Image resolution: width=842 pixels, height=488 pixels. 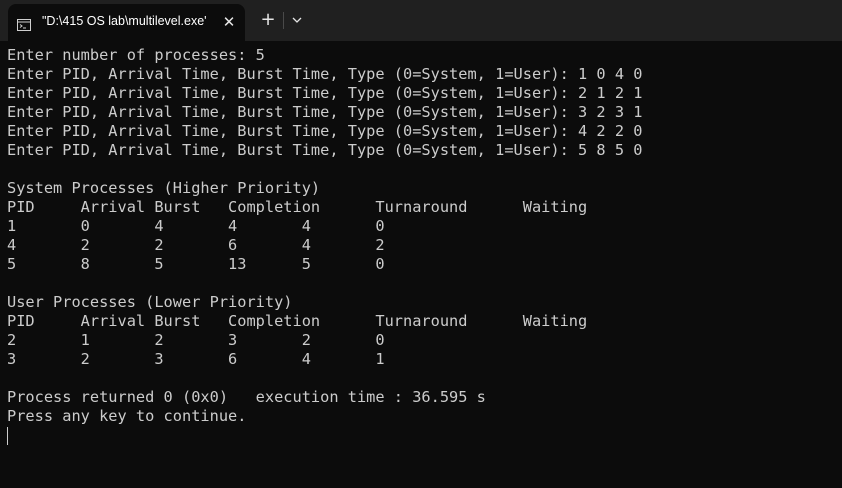 What do you see at coordinates (196, 245) in the screenshot?
I see `console-line: 4 2 2 6 4 2` at bounding box center [196, 245].